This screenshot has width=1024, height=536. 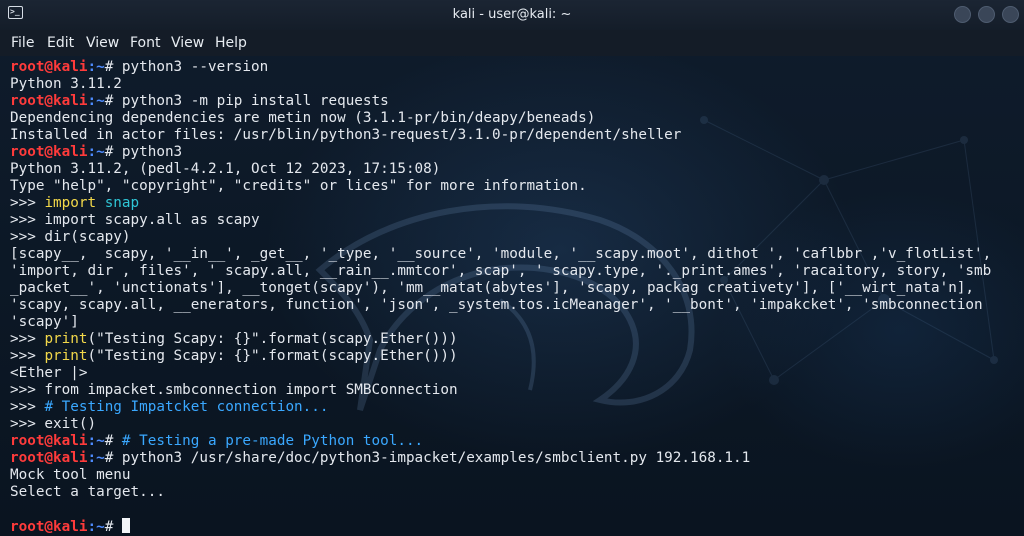 I want to click on output-text: 'scapy'], so click(x=44, y=322).